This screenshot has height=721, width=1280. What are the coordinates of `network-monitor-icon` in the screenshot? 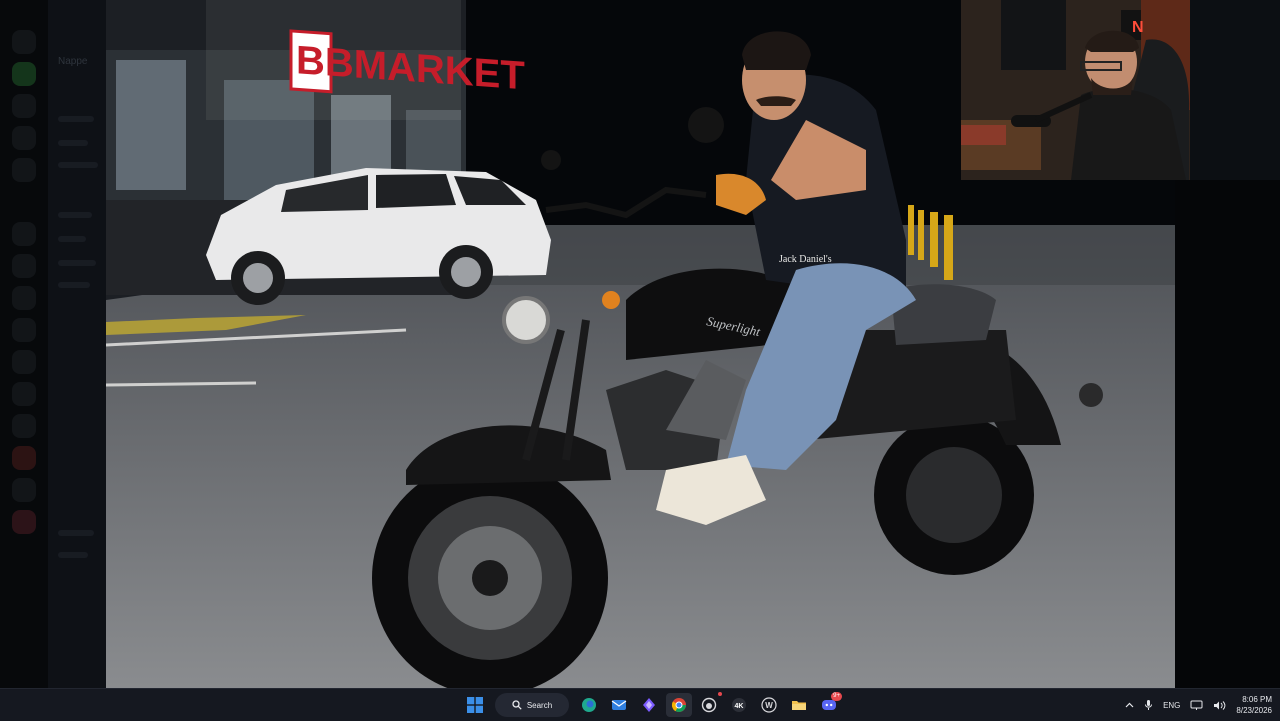 It's located at (1196, 705).